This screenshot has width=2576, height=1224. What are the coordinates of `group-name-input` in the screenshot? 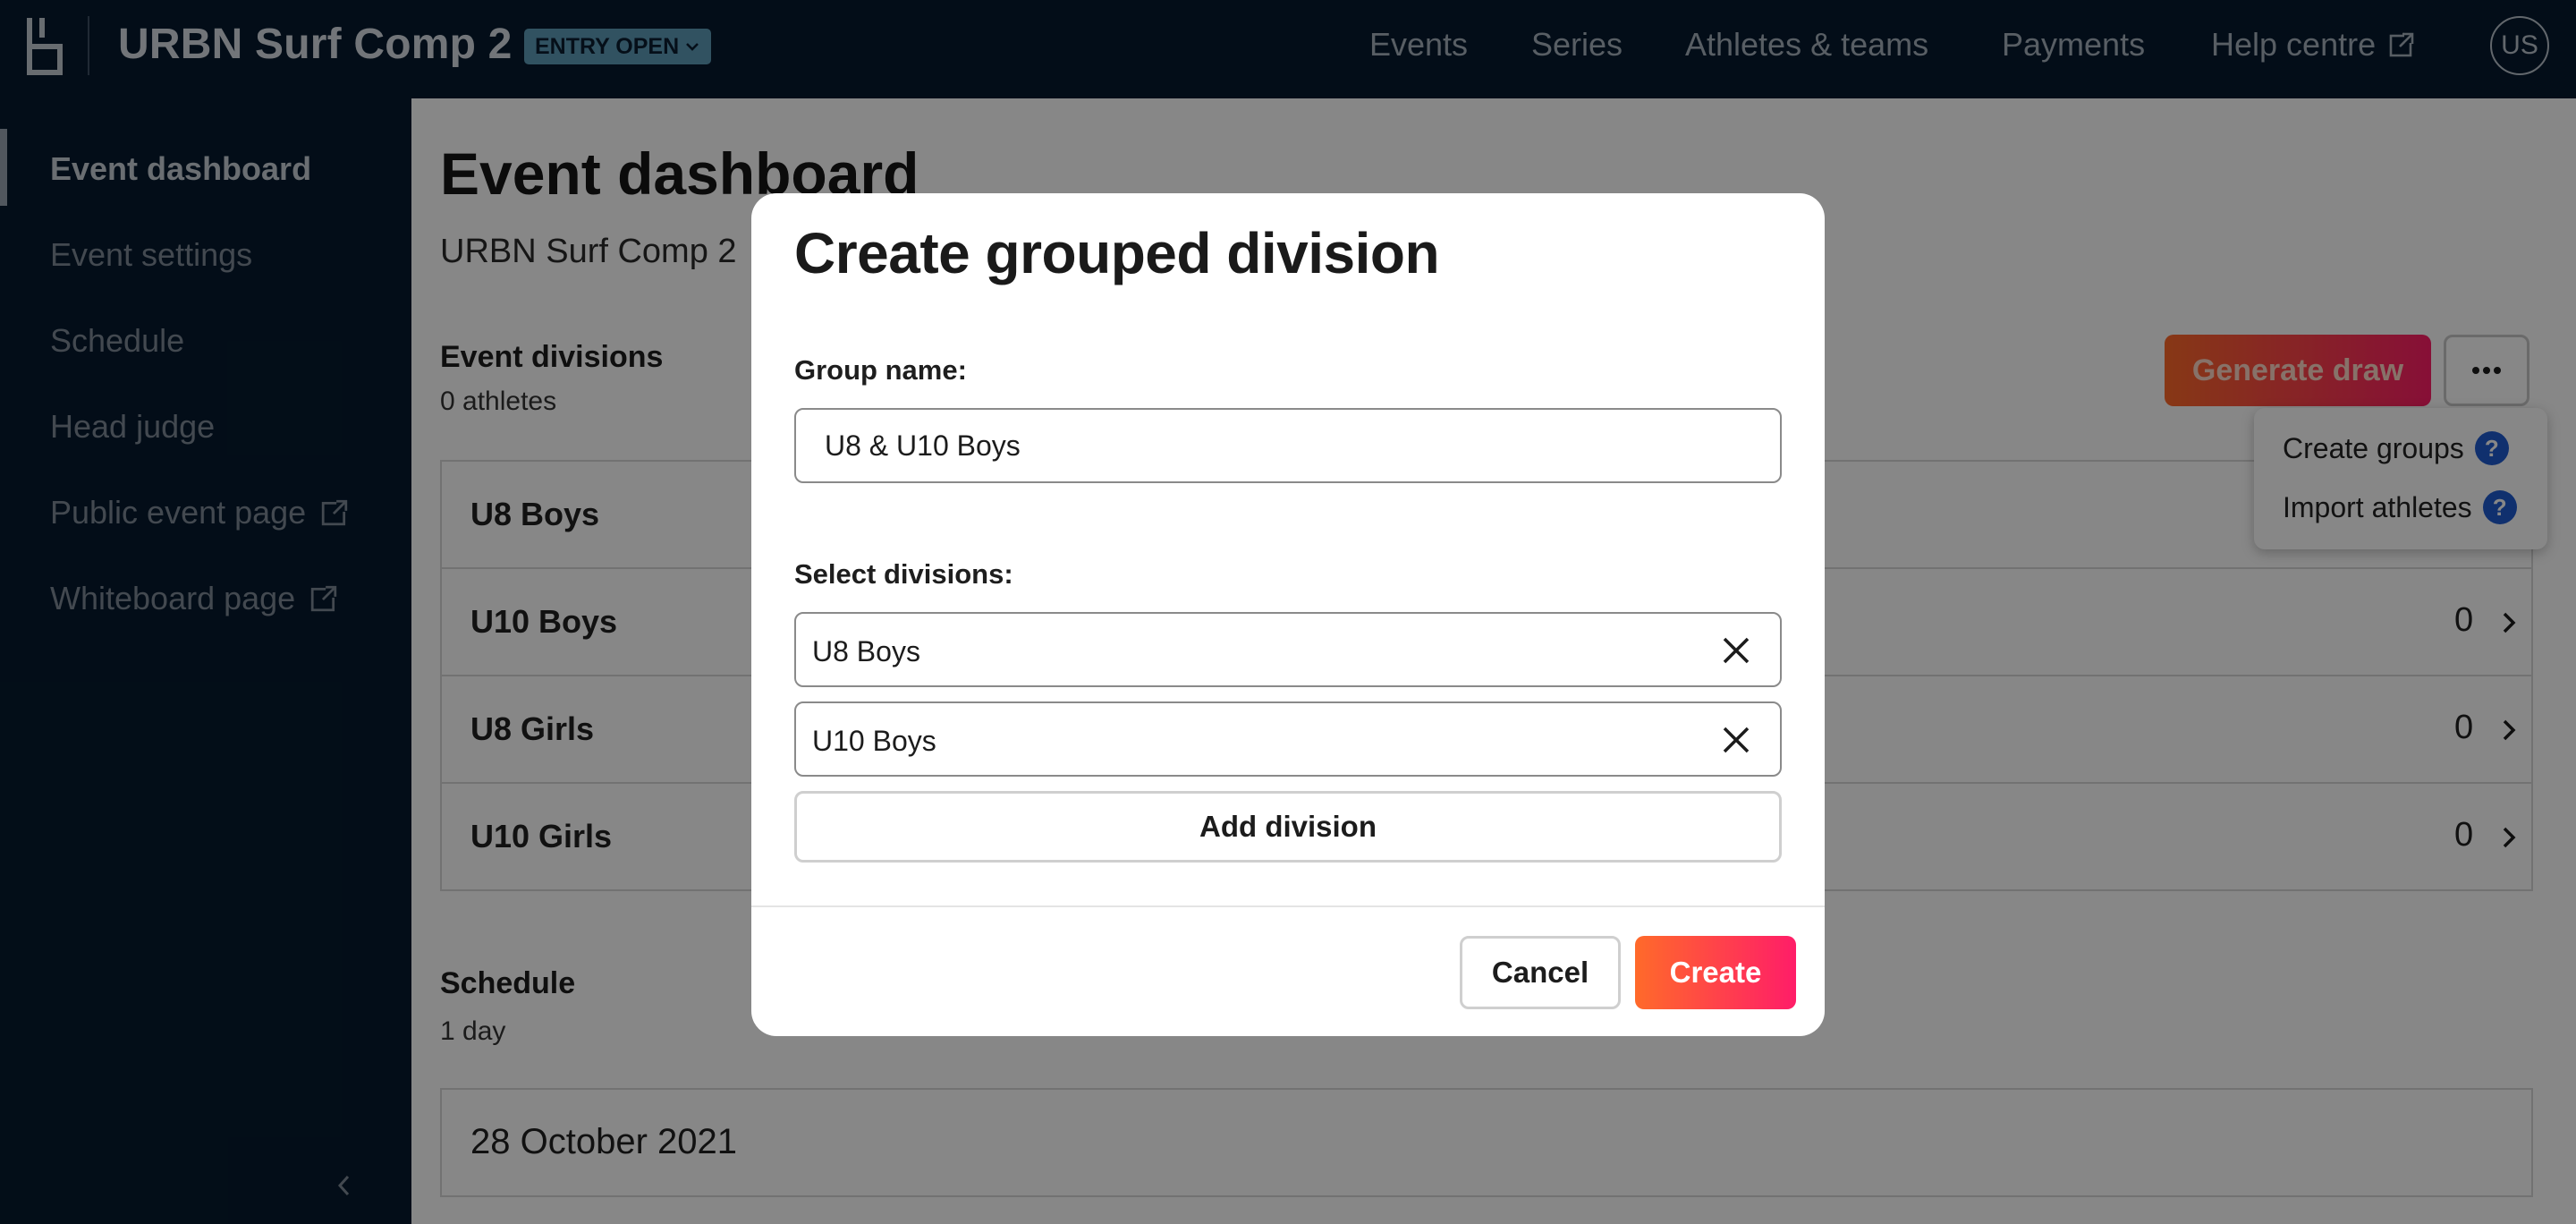 It's located at (1288, 445).